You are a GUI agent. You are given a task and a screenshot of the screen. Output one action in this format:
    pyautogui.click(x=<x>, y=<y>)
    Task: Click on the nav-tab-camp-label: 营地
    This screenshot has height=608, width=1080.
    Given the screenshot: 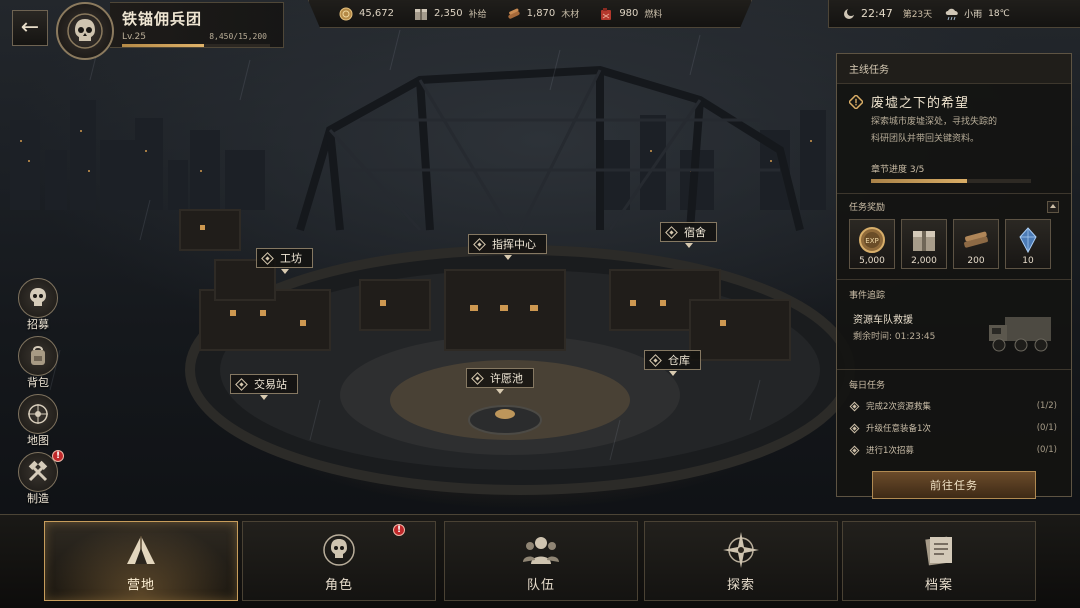 What is the action you would take?
    pyautogui.click(x=140, y=585)
    